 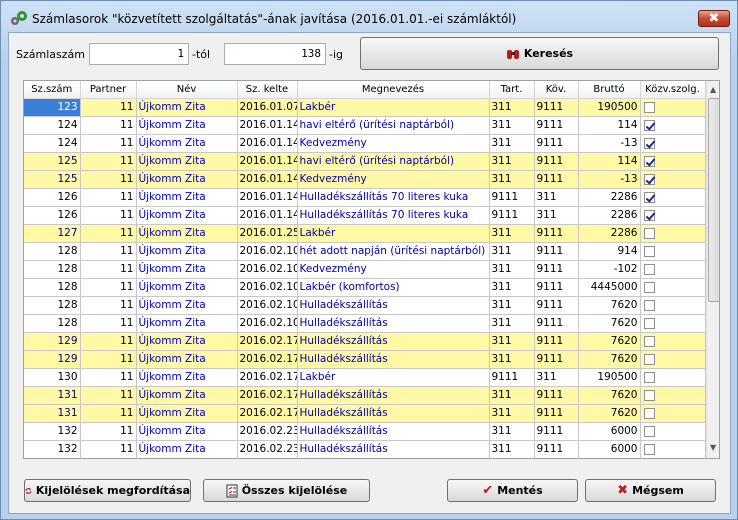 What do you see at coordinates (52, 179) in the screenshot?
I see `cell-szam: 125` at bounding box center [52, 179].